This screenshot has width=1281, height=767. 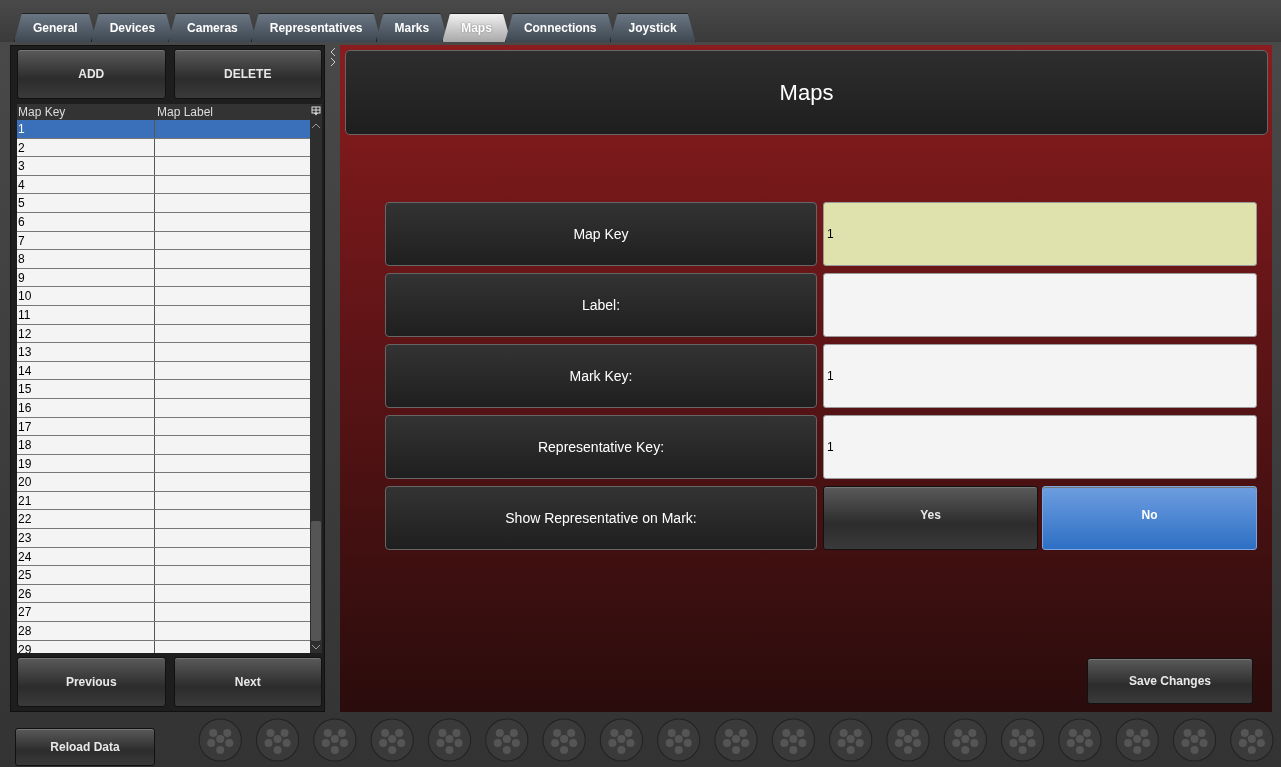 I want to click on table-cell: 13, so click(x=86, y=352).